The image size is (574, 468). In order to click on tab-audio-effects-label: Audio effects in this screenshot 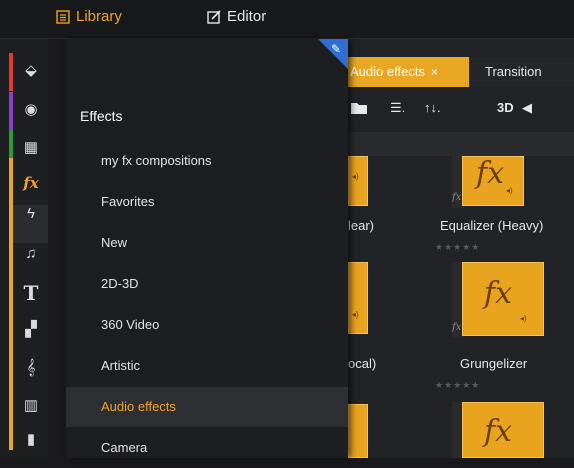, I will do `click(387, 71)`.